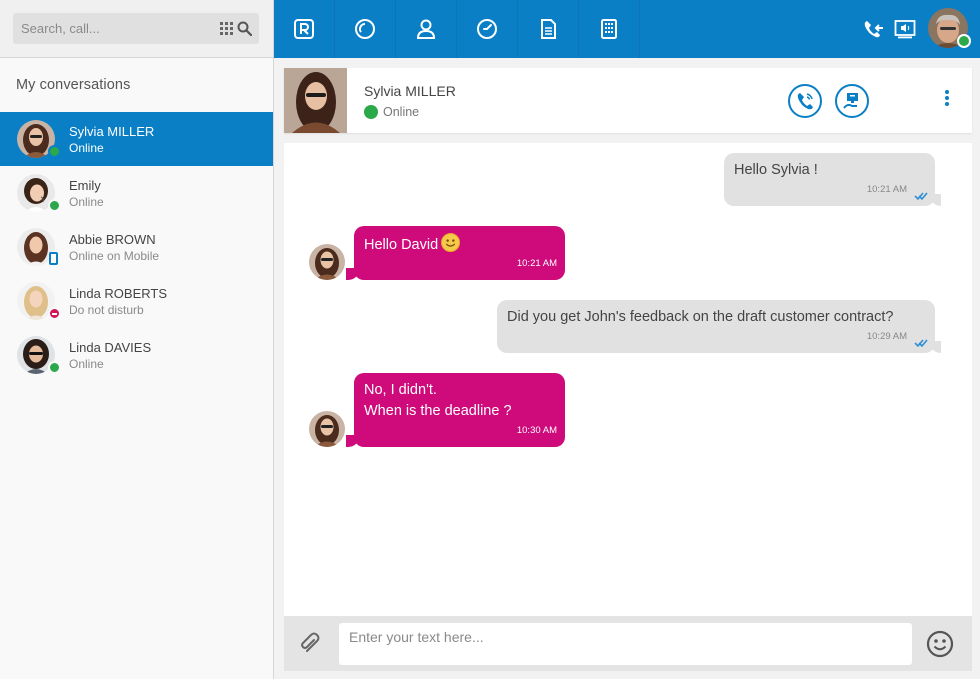 Image resolution: width=980 pixels, height=679 pixels. Describe the element at coordinates (311, 643) in the screenshot. I see `paperclip-icon` at that location.